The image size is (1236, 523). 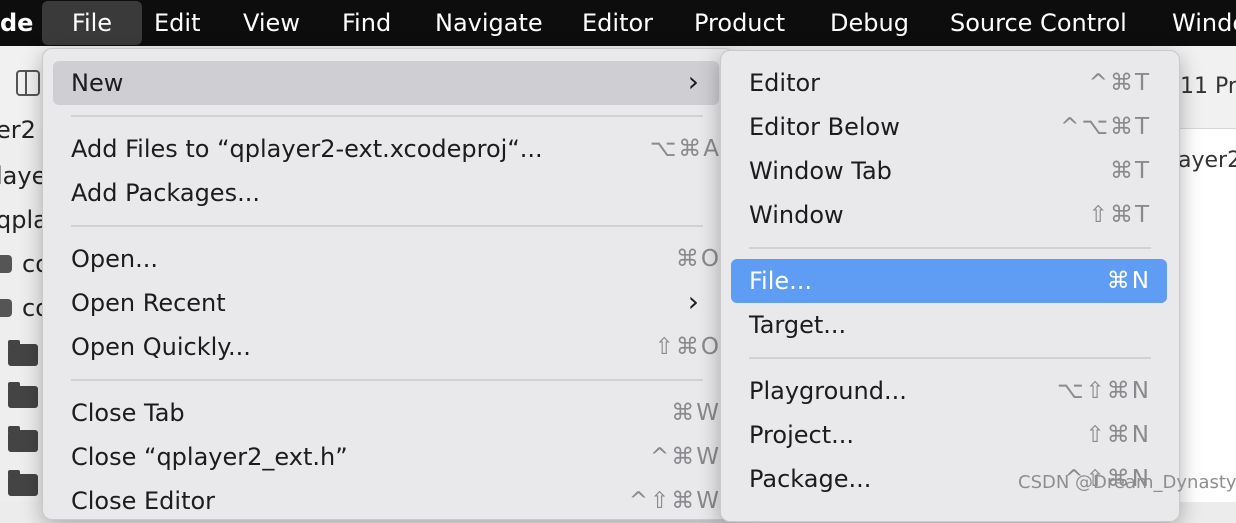 I want to click on menu-item-label: New, so click(x=97, y=83).